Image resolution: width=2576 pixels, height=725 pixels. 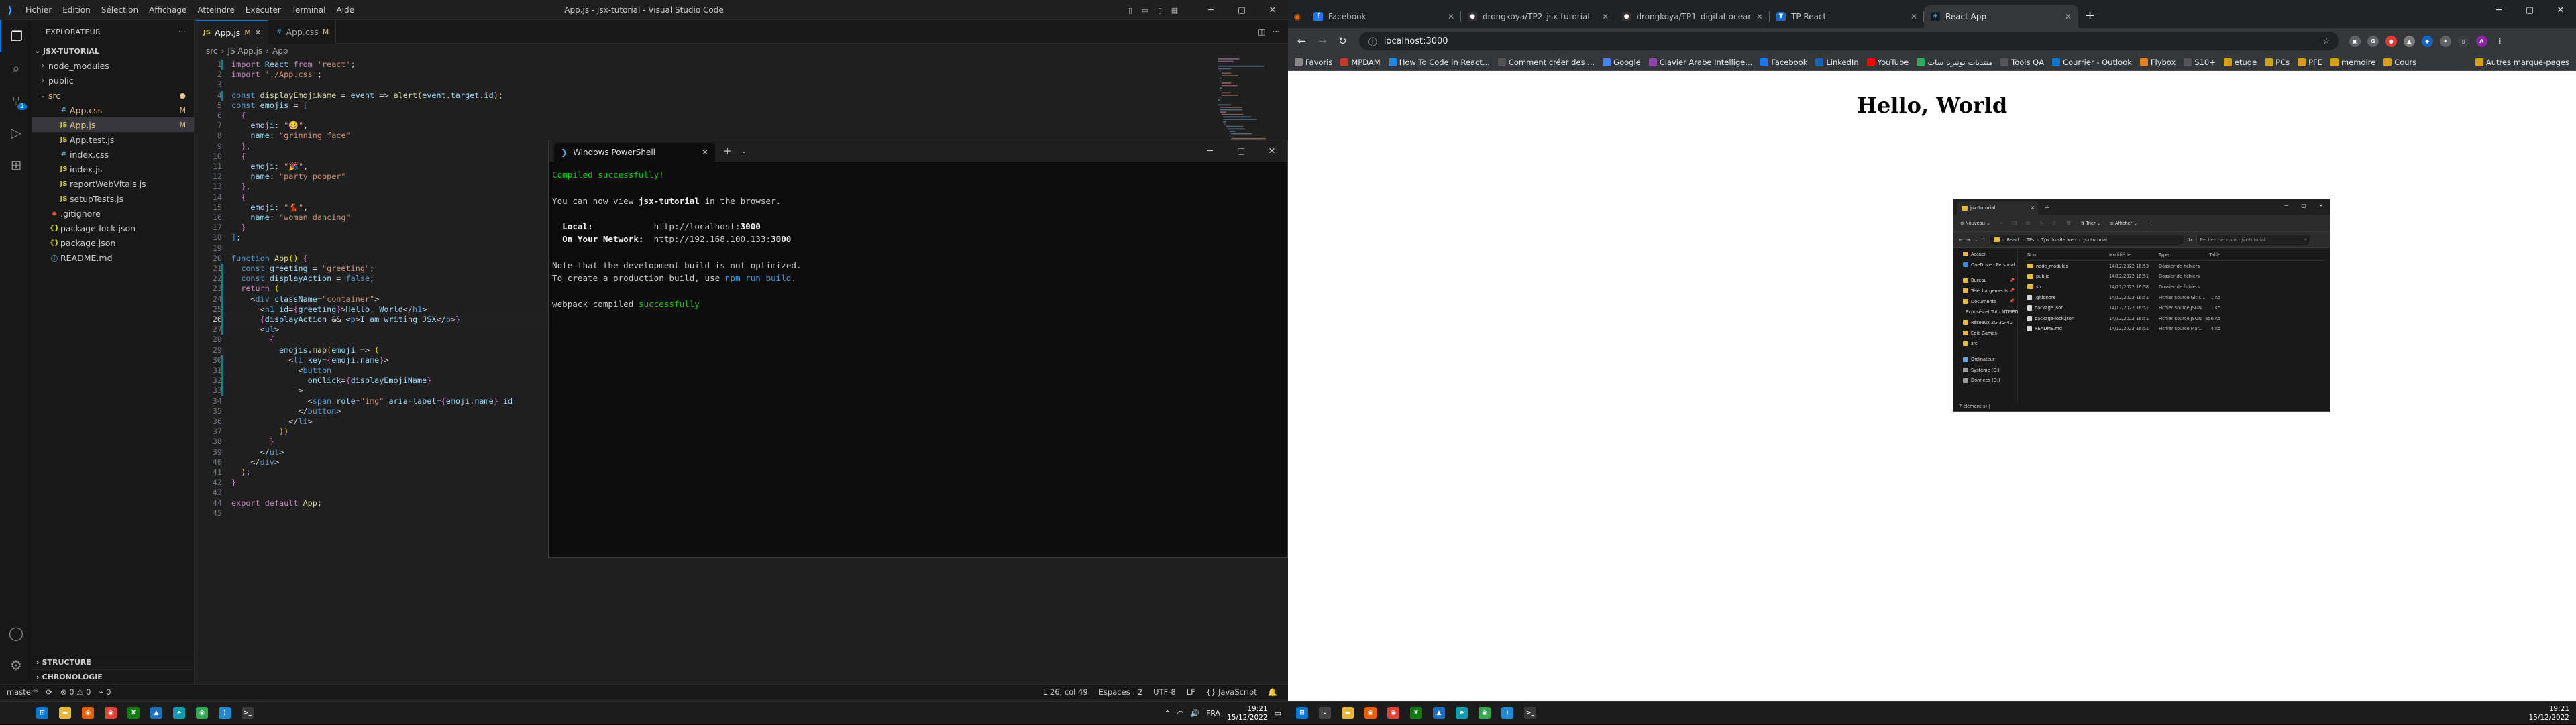 What do you see at coordinates (1997, 208) in the screenshot?
I see `explorer-tab: jsx-tutorial ✕` at bounding box center [1997, 208].